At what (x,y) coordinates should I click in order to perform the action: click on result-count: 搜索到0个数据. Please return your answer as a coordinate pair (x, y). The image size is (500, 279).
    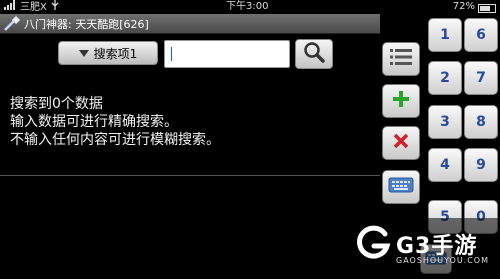
    Looking at the image, I should click on (56, 104).